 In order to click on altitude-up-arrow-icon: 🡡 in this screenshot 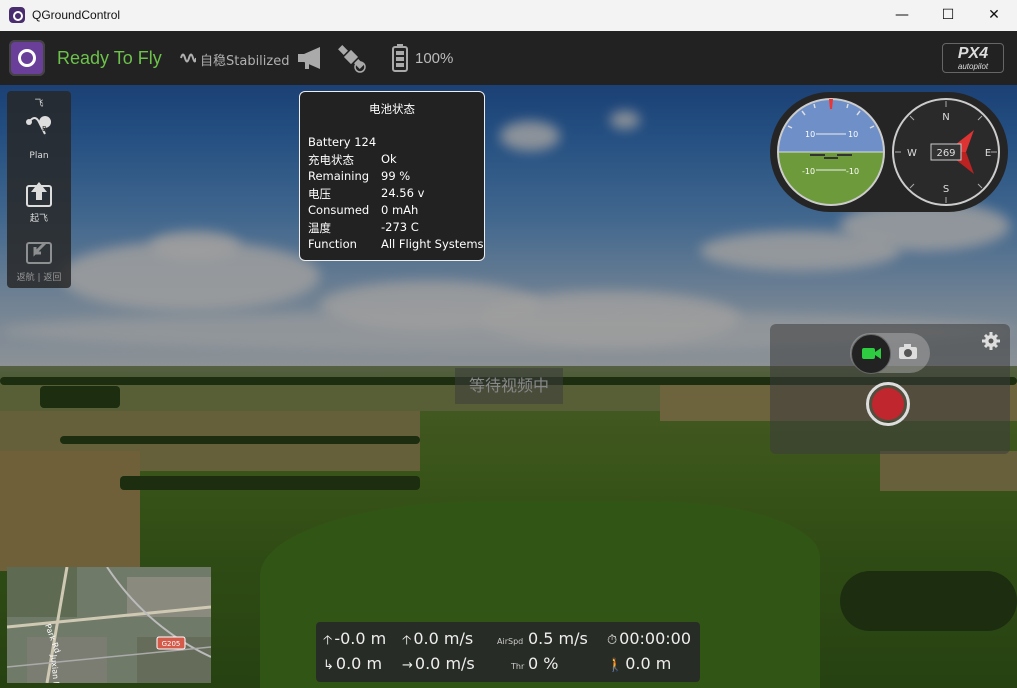, I will do `click(328, 640)`.